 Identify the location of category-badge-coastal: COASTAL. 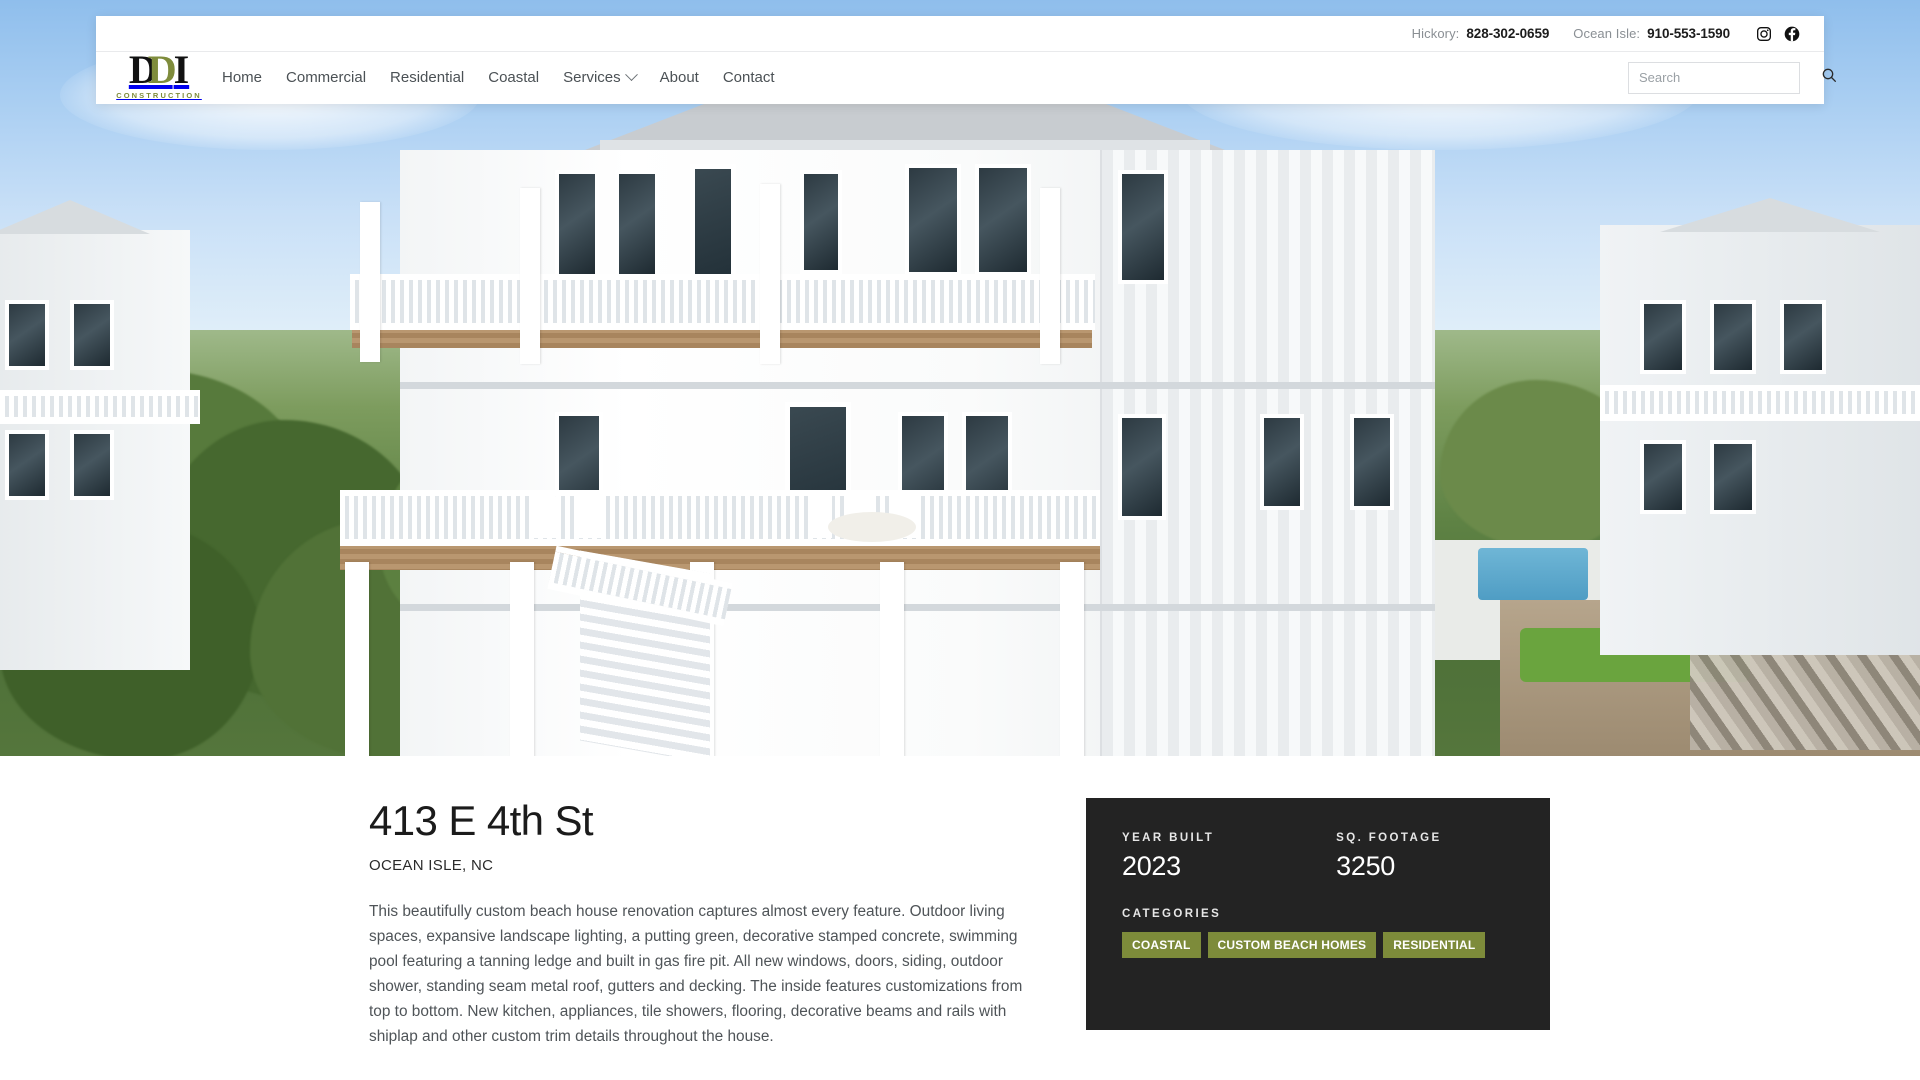
(1161, 945).